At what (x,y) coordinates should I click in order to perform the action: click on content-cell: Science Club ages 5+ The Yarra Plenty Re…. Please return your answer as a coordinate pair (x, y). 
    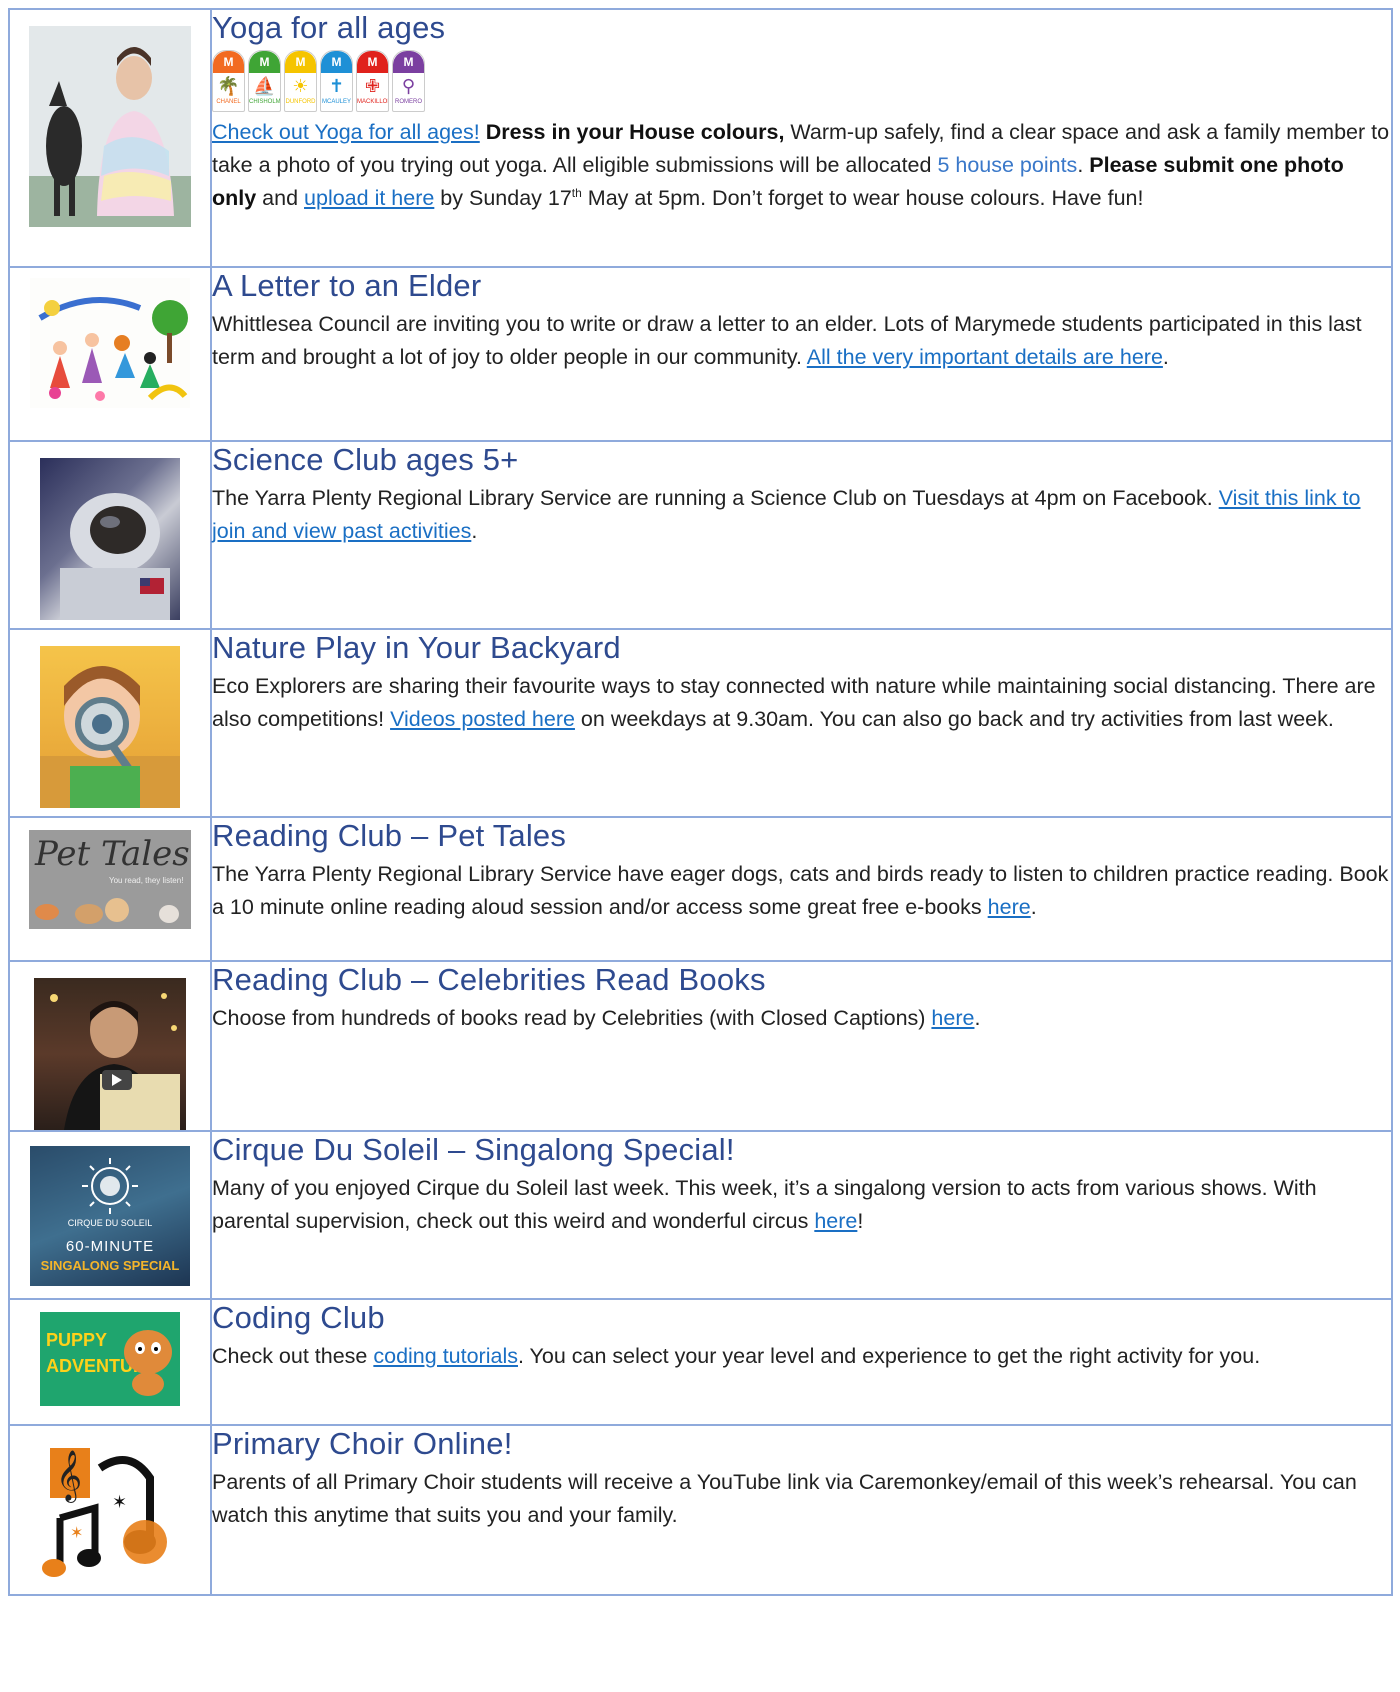
    Looking at the image, I should click on (801, 535).